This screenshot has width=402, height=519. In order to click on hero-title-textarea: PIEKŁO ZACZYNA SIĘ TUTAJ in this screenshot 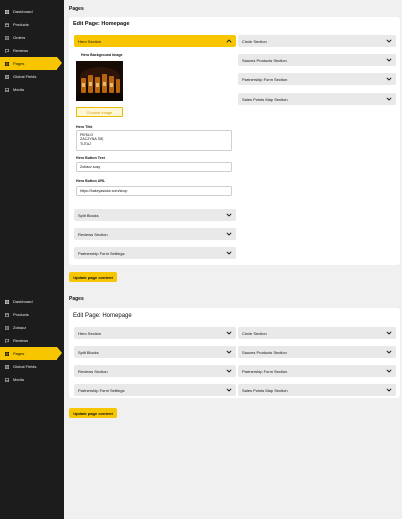, I will do `click(154, 140)`.